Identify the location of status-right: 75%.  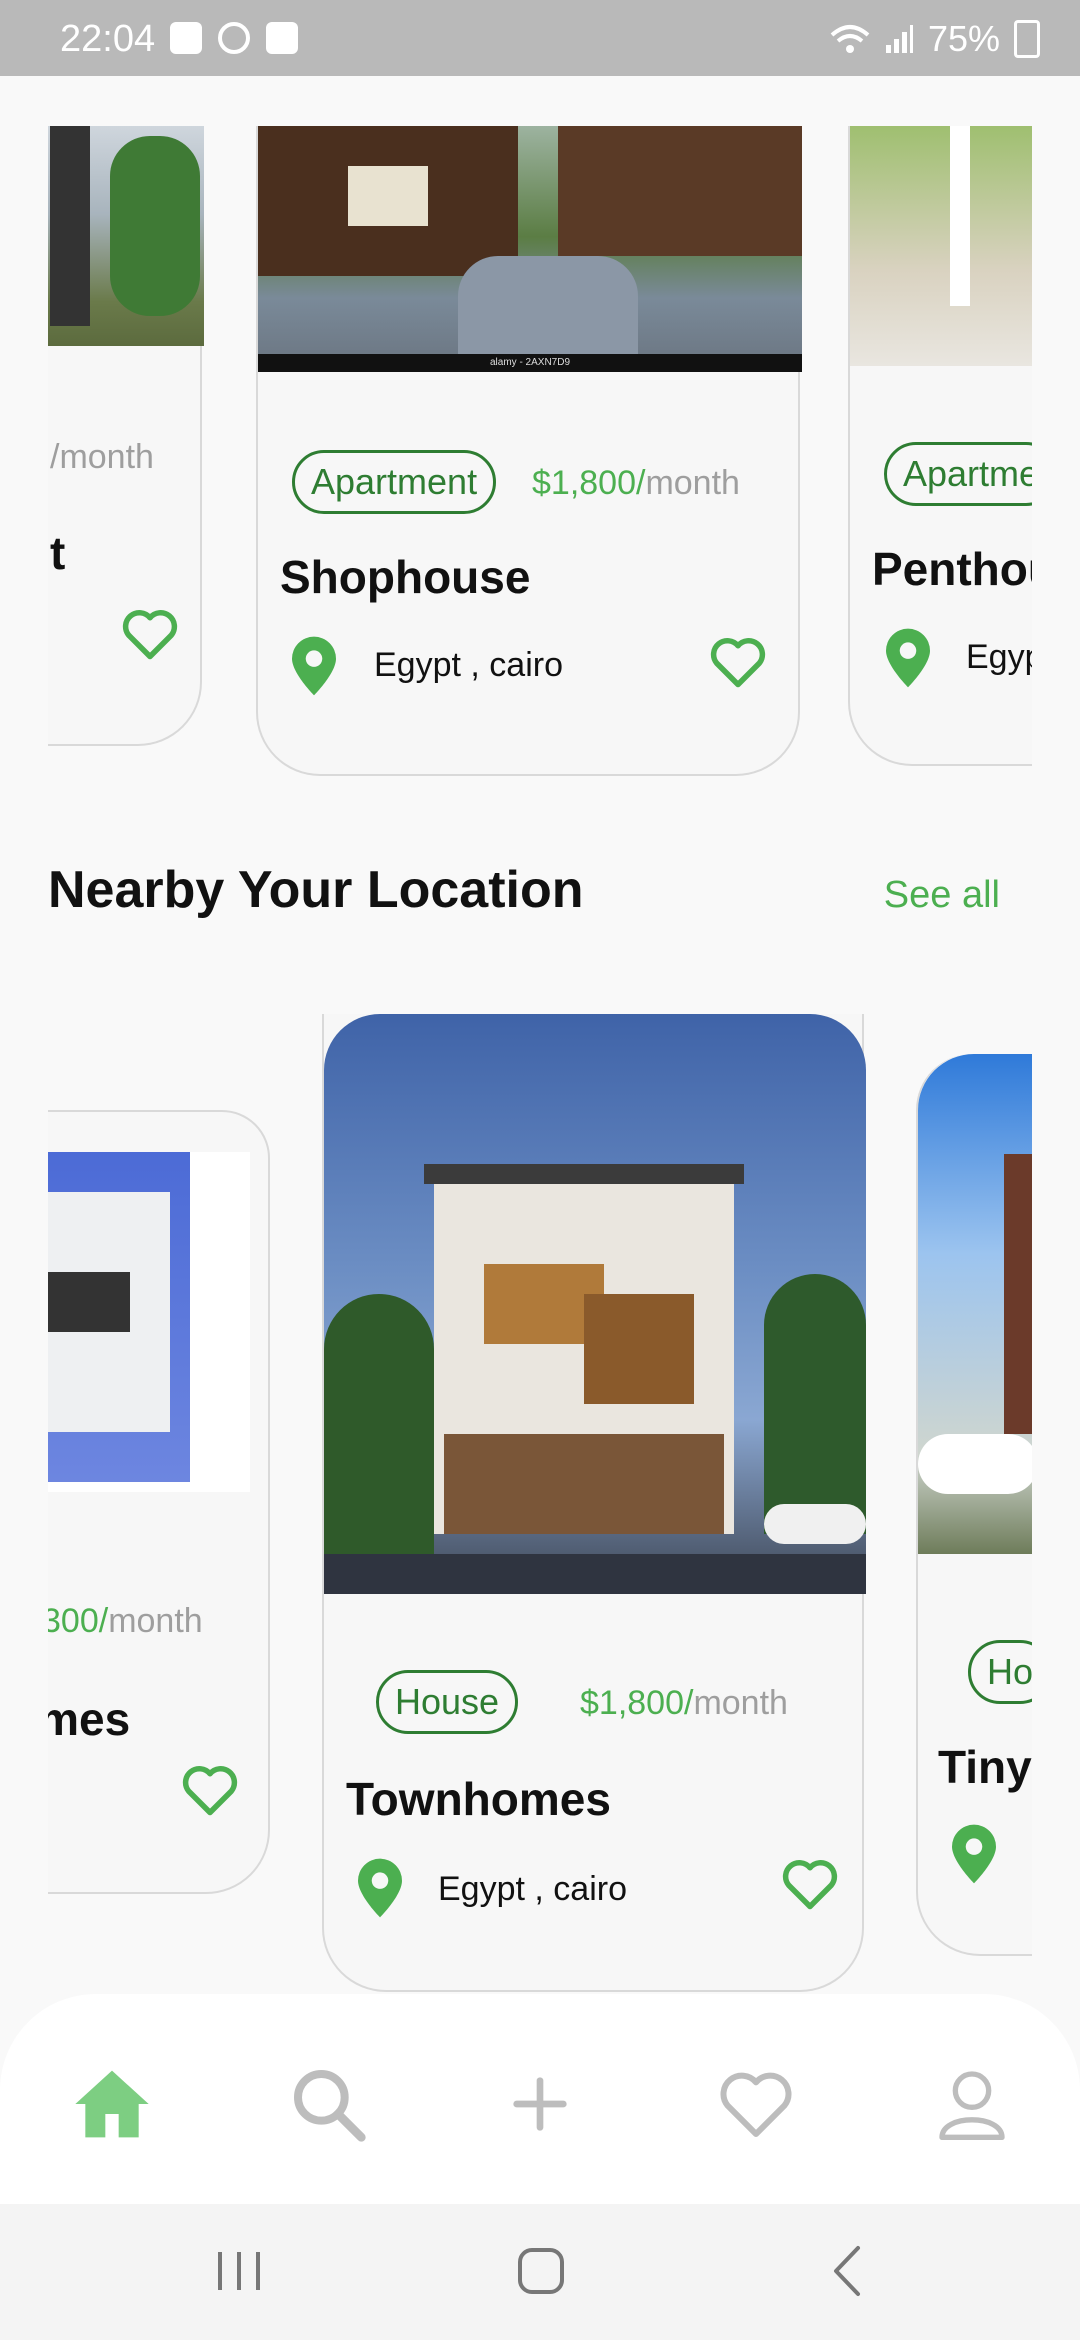
(935, 39).